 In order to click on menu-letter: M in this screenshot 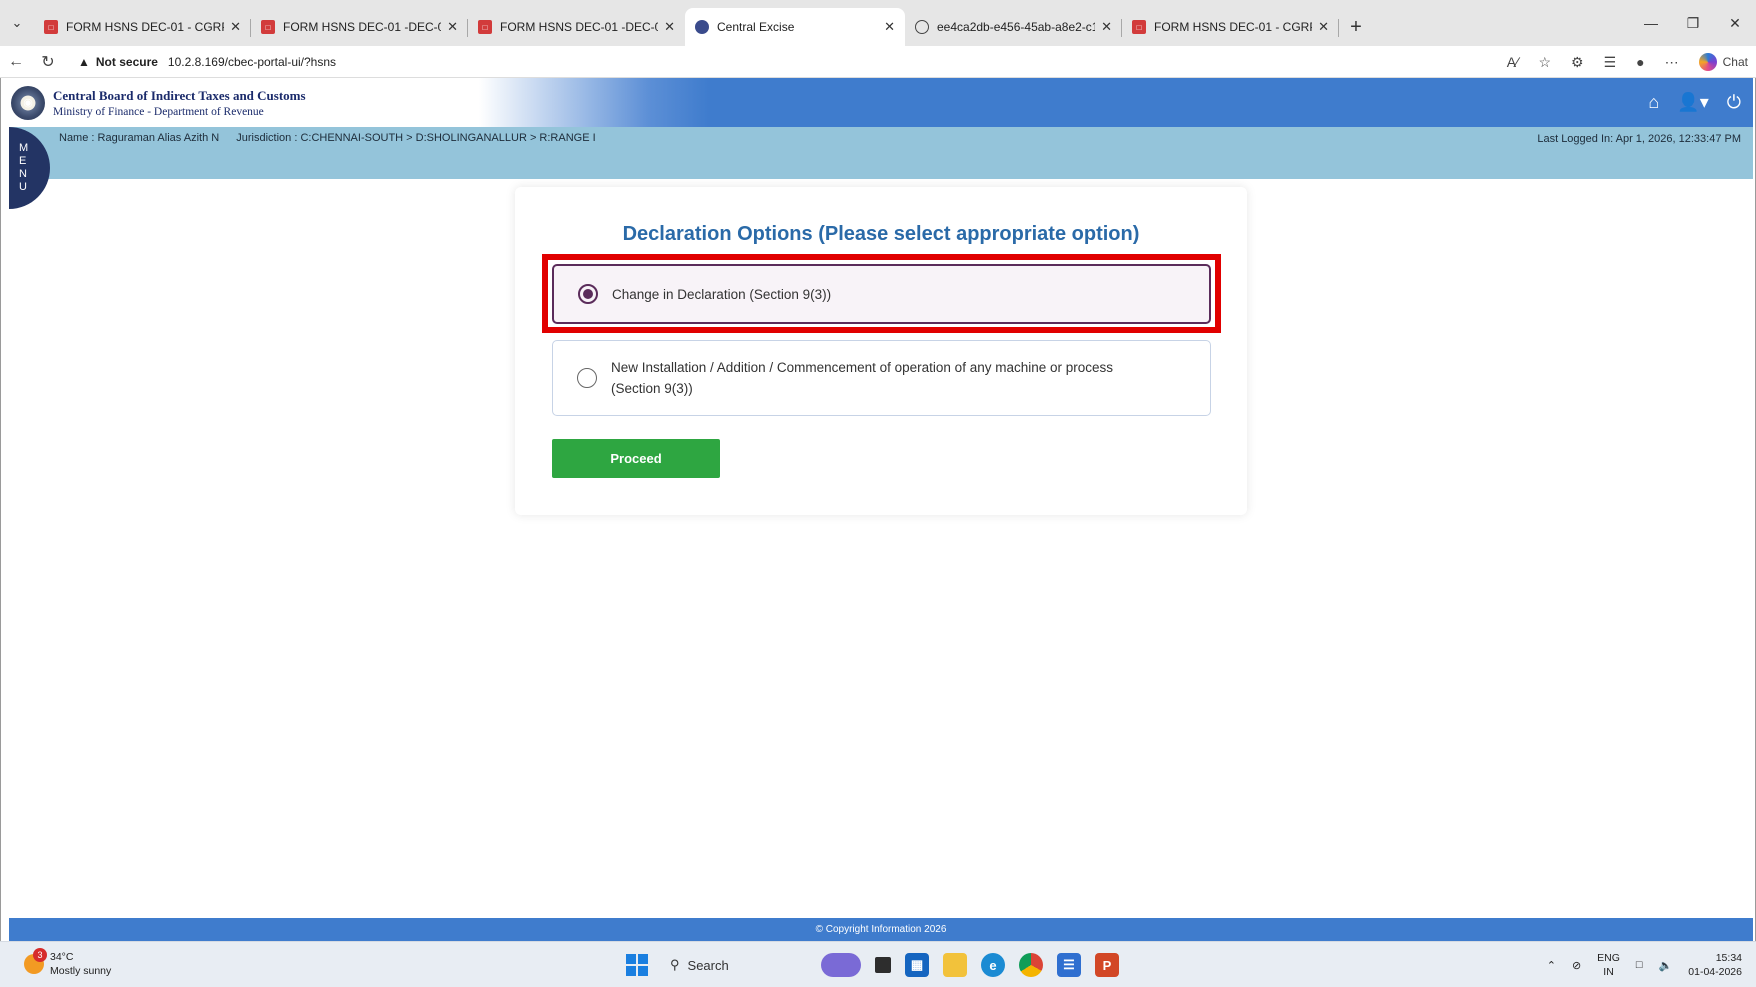, I will do `click(24, 148)`.